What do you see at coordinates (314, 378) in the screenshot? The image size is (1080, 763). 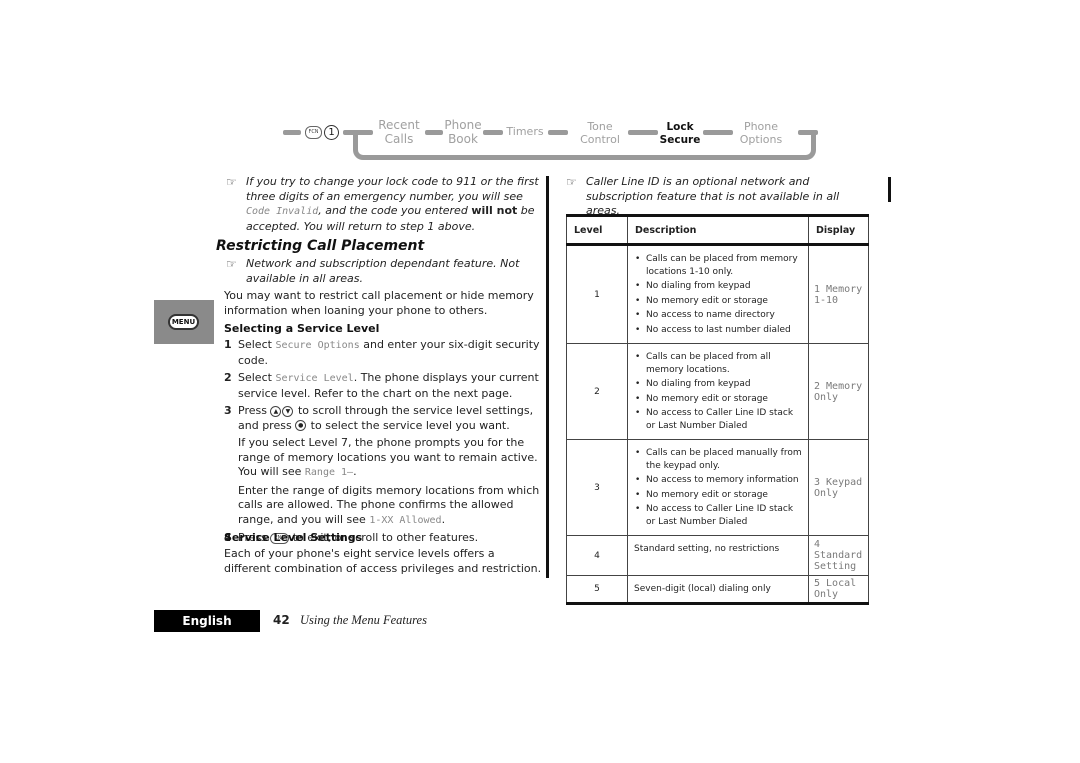 I see `lcd-text-service-level: Service Level` at bounding box center [314, 378].